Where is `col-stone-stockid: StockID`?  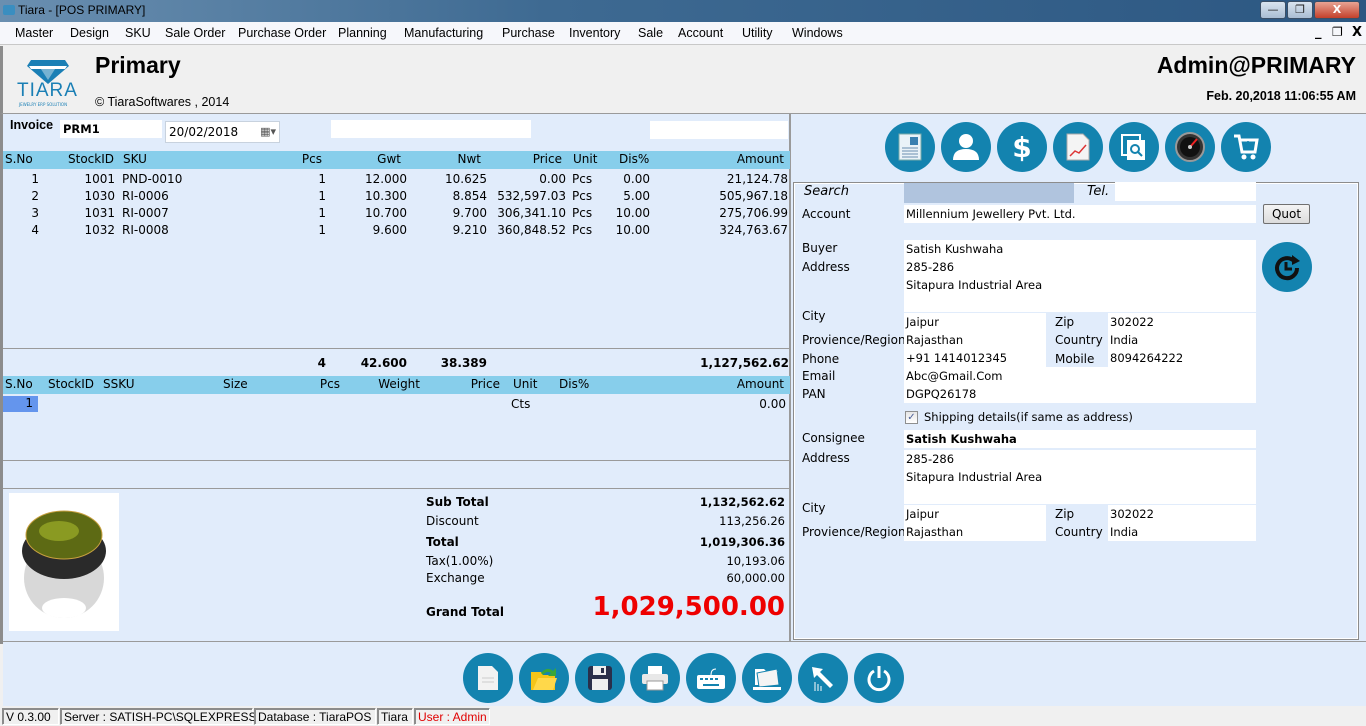
col-stone-stockid: StockID is located at coordinates (71, 384).